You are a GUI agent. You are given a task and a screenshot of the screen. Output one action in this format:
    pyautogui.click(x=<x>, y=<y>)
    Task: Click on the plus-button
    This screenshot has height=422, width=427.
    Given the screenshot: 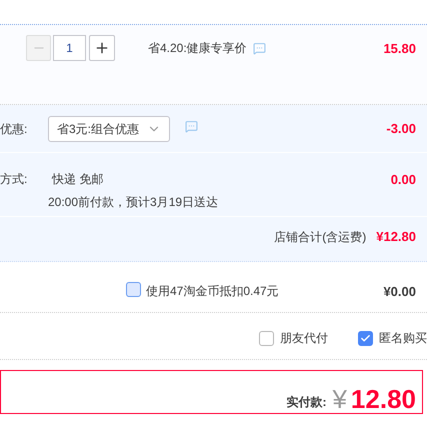 What is the action you would take?
    pyautogui.click(x=102, y=48)
    